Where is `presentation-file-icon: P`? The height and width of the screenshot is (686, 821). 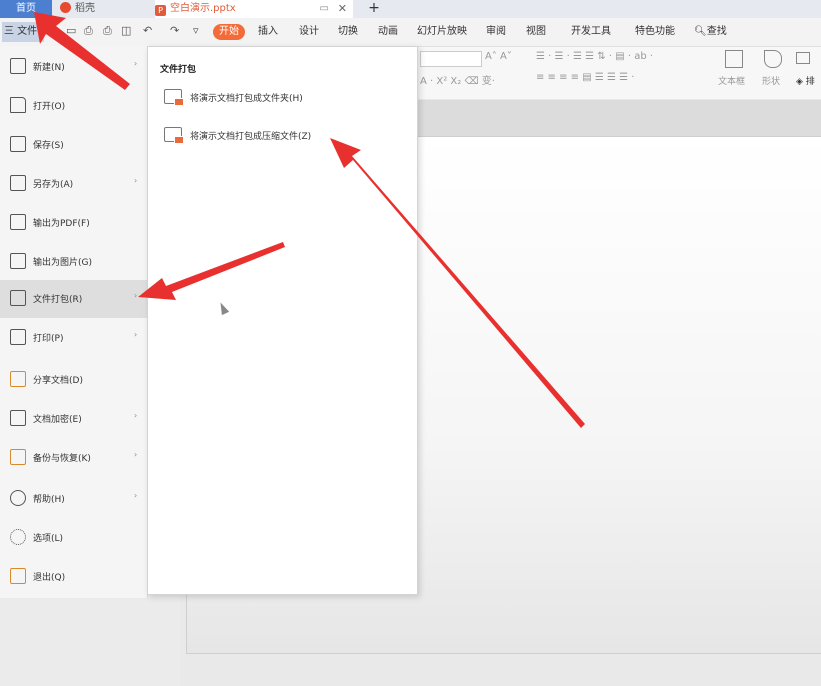
presentation-file-icon: P is located at coordinates (160, 10).